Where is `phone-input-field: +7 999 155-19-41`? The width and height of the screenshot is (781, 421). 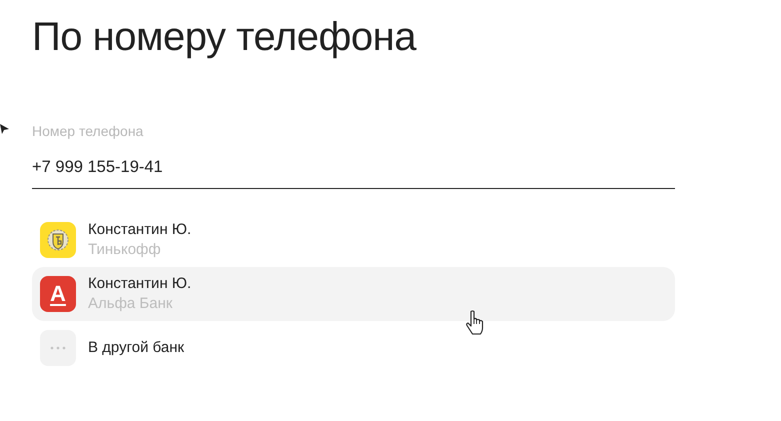 phone-input-field: +7 999 155-19-41 is located at coordinates (353, 173).